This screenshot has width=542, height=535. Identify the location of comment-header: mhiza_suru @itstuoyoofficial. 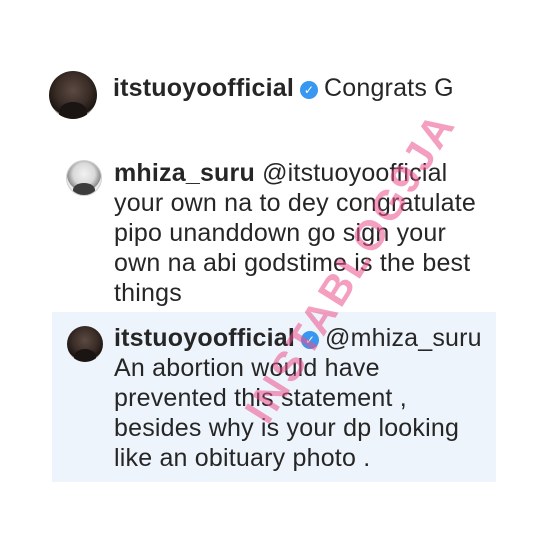
(314, 173).